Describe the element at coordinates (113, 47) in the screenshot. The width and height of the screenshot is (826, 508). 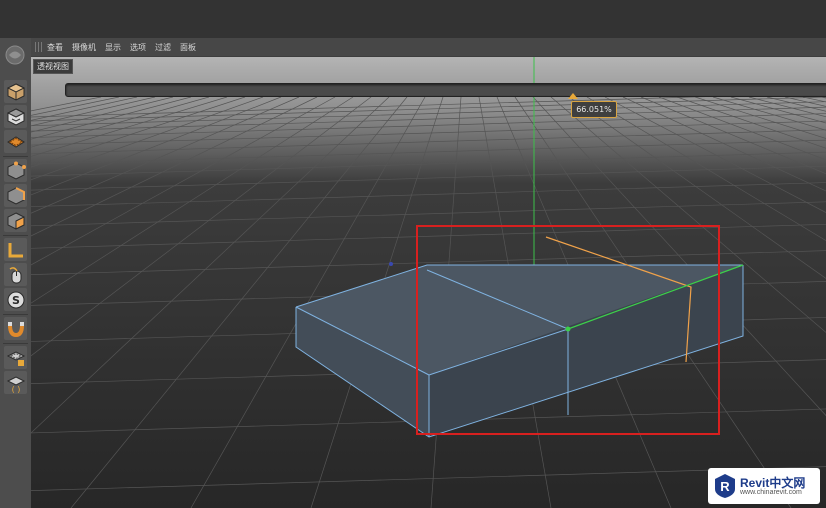
I see `menu-display: 显示` at that location.